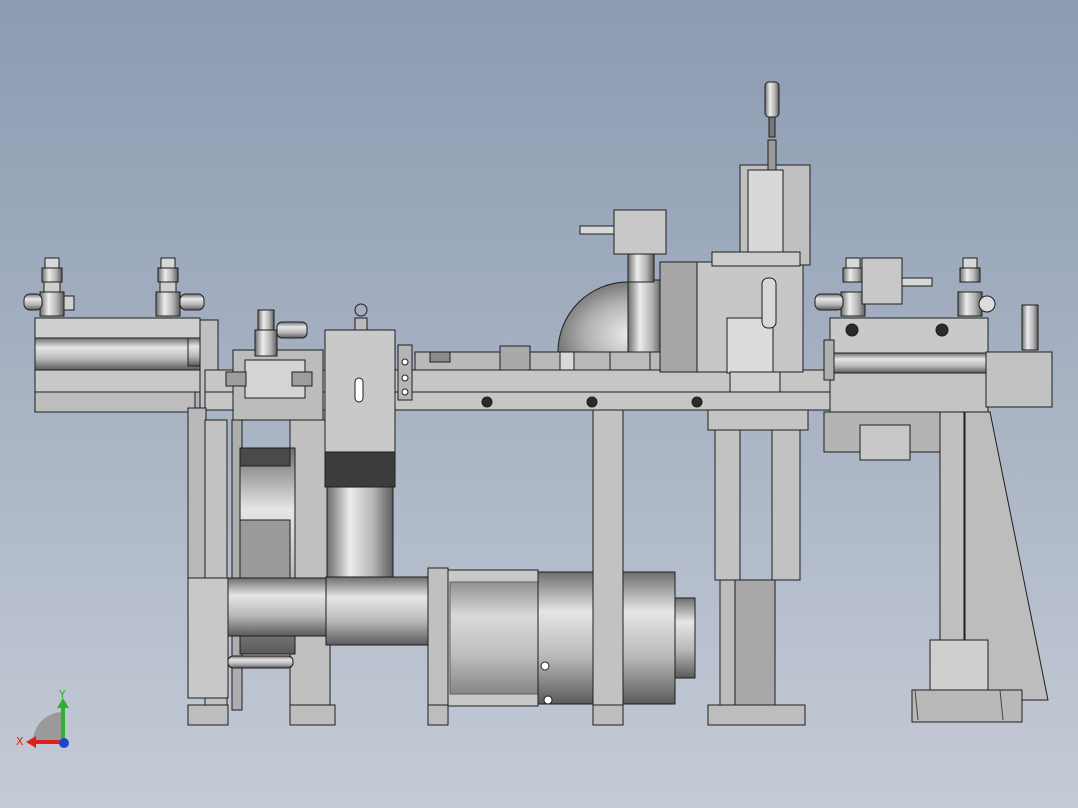  Describe the element at coordinates (64, 743) in the screenshot. I see `z-axis-dot-icon` at that location.